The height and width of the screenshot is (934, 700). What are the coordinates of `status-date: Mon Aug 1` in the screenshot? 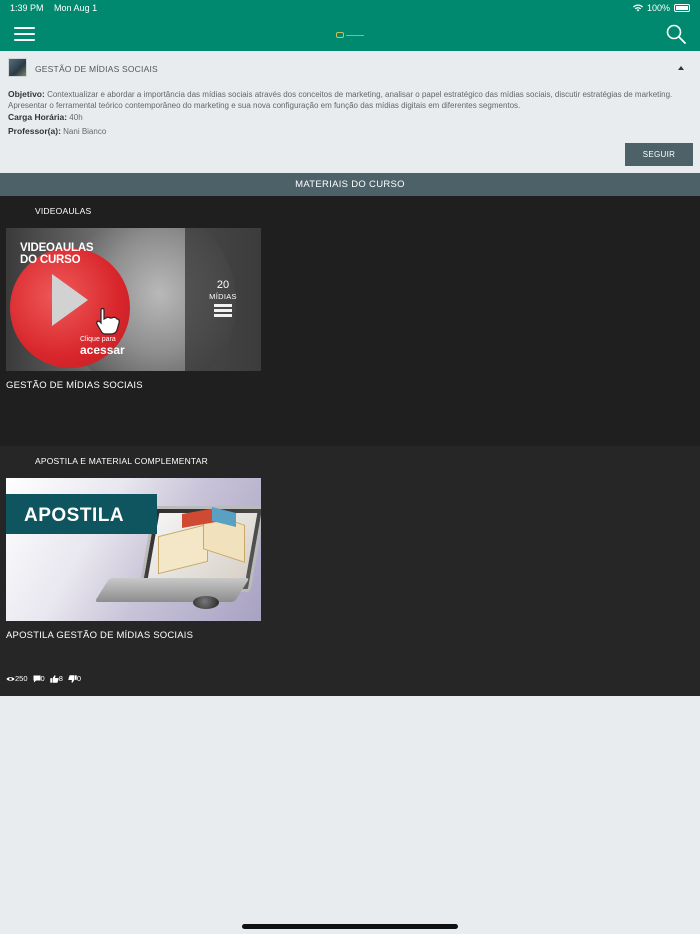 It's located at (76, 8).